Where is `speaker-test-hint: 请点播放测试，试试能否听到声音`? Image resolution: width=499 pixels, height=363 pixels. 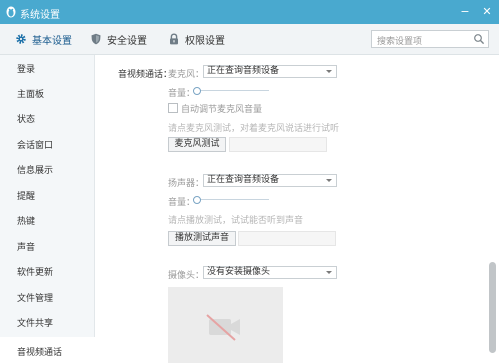
speaker-test-hint: 请点播放测试，试试能否听到声音 is located at coordinates (236, 221).